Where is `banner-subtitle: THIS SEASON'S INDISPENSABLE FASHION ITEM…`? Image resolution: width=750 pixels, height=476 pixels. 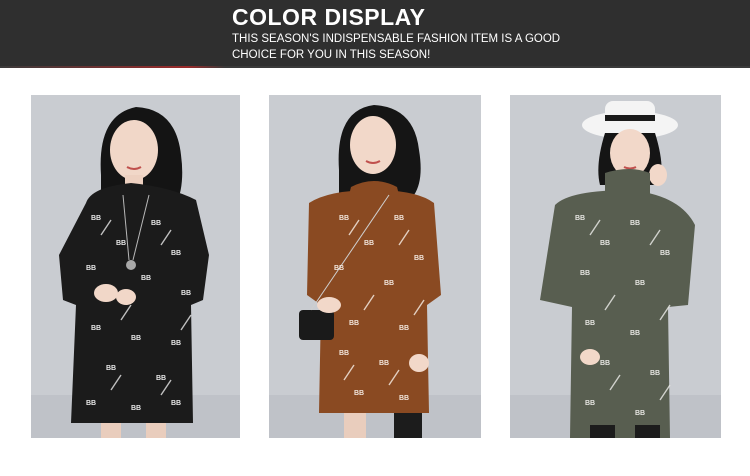 banner-subtitle: THIS SEASON'S INDISPENSABLE FASHION ITEM… is located at coordinates (396, 47).